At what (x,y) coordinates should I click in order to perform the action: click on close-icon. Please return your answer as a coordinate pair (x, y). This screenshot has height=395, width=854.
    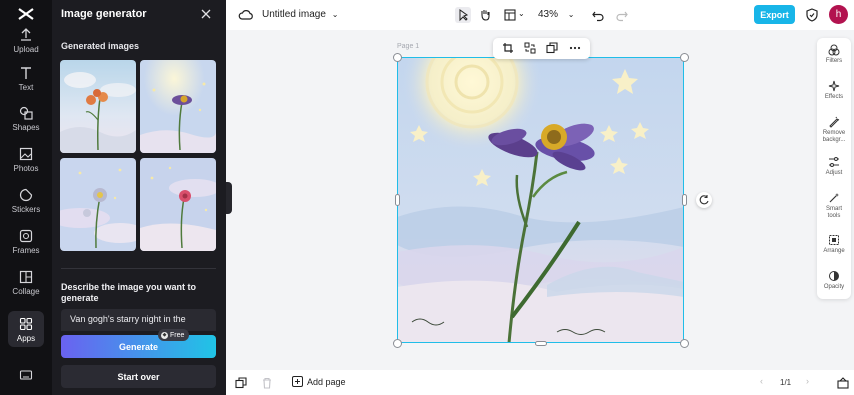
    Looking at the image, I should click on (206, 14).